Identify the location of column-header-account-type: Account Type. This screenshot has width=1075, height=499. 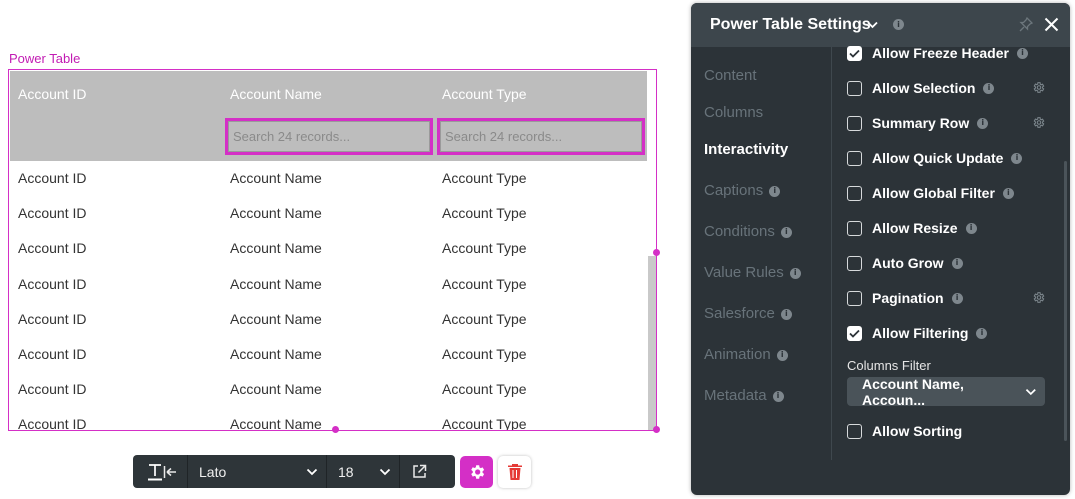
(484, 94).